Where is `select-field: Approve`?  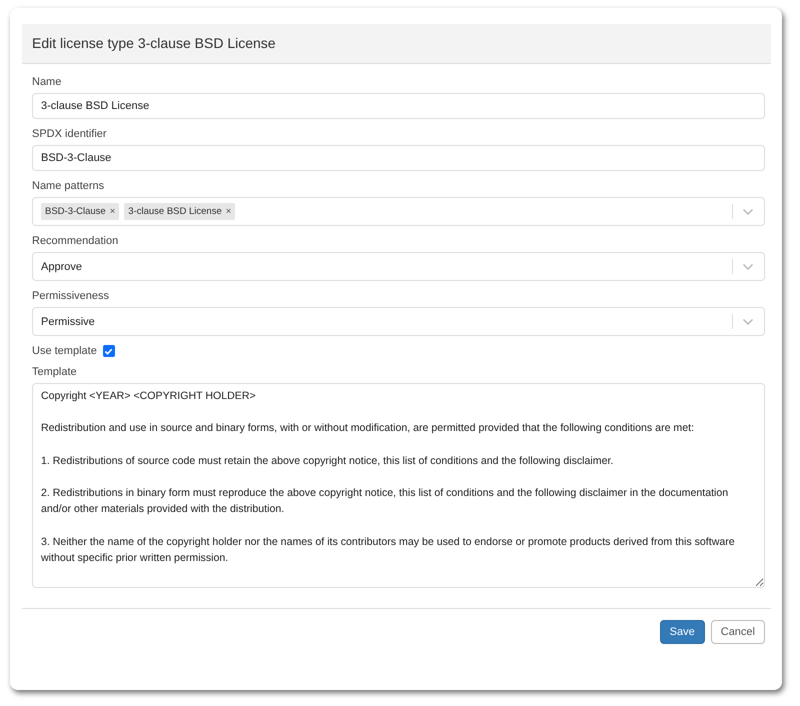
select-field: Approve is located at coordinates (398, 266).